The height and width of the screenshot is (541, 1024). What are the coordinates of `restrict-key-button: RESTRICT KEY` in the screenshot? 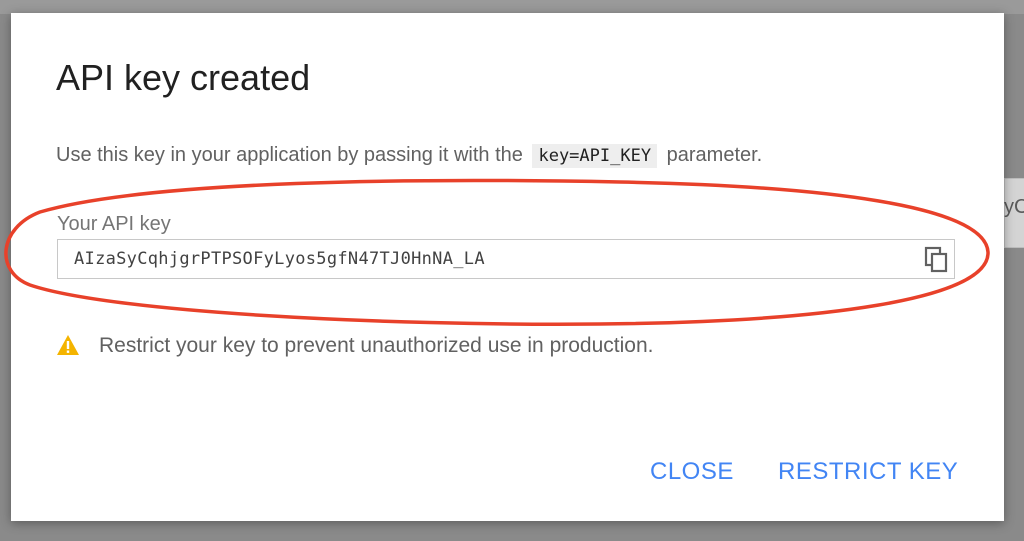 It's located at (868, 472).